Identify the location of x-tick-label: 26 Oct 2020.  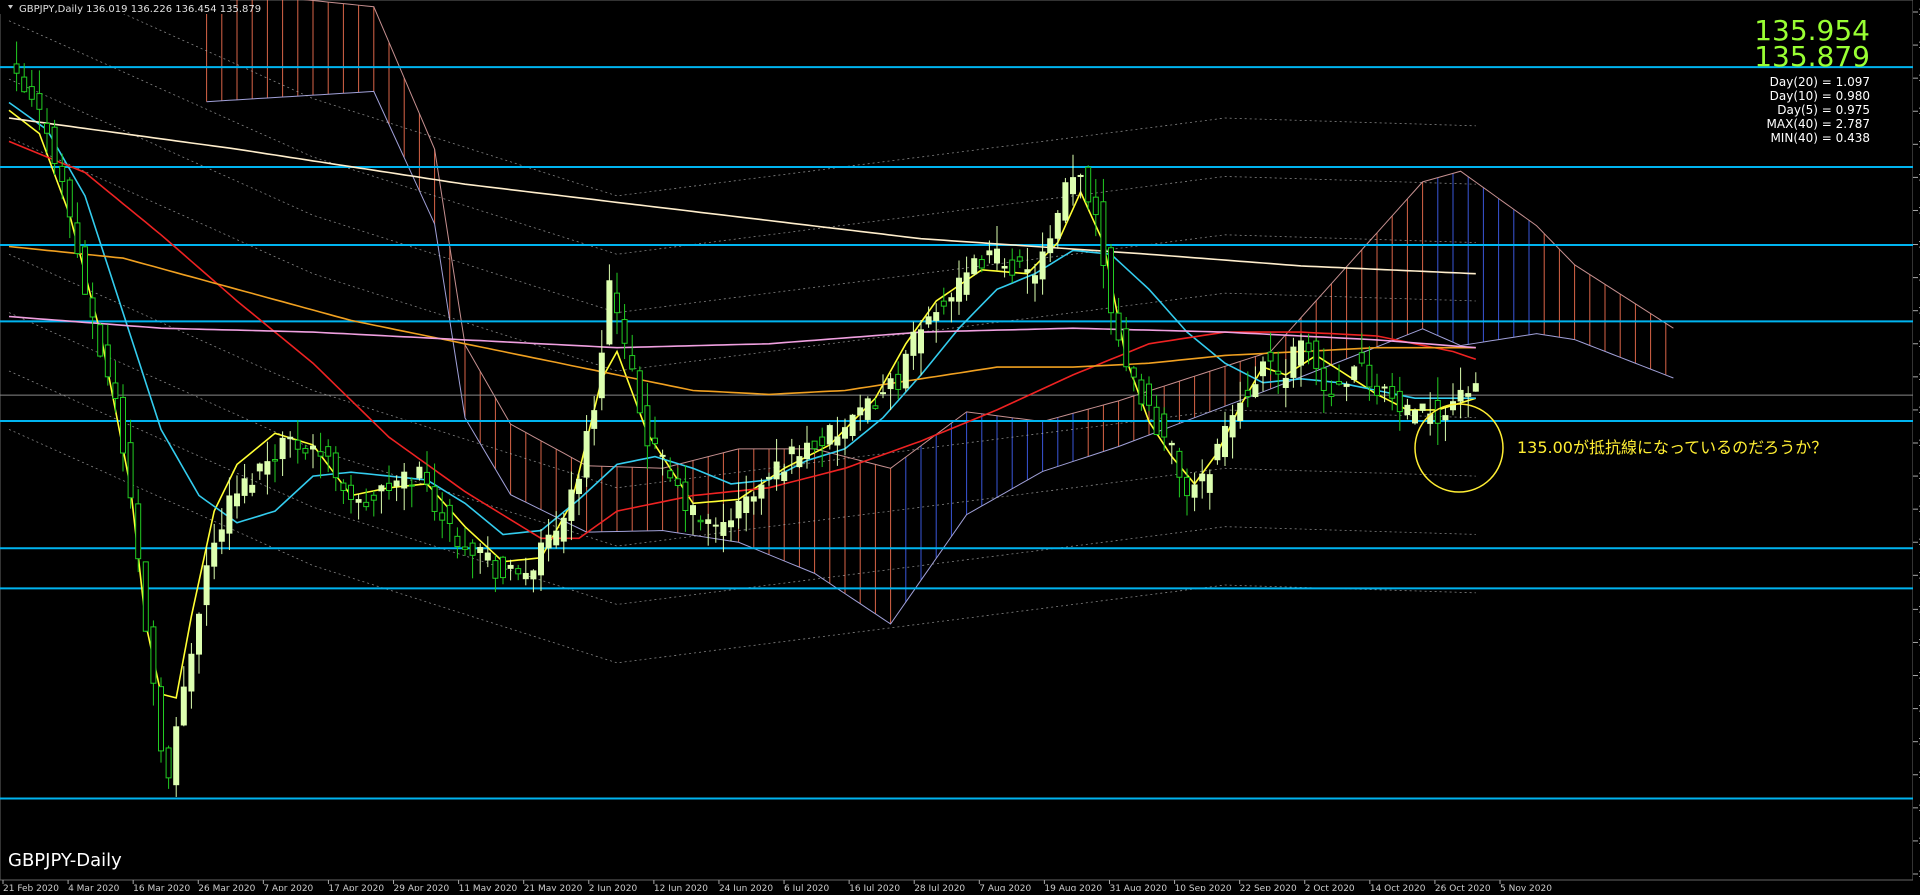
(1463, 887).